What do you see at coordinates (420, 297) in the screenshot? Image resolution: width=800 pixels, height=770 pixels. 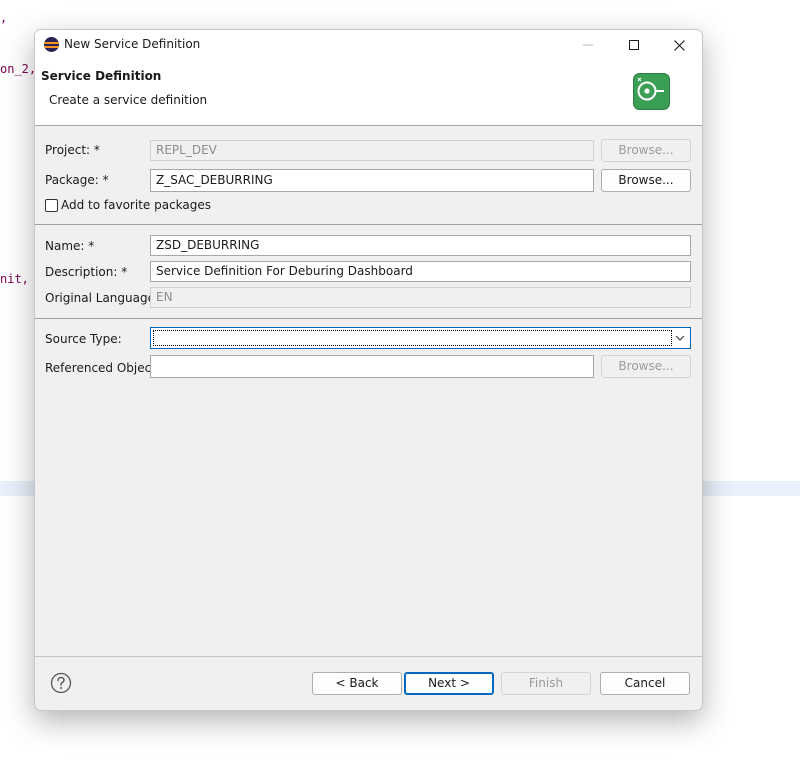 I see `original-language-field: EN` at bounding box center [420, 297].